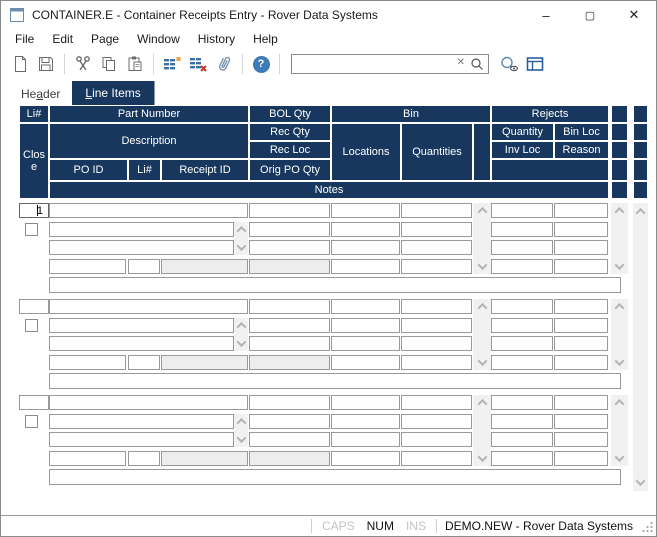 Image resolution: width=657 pixels, height=537 pixels. I want to click on resize-grip, so click(647, 526).